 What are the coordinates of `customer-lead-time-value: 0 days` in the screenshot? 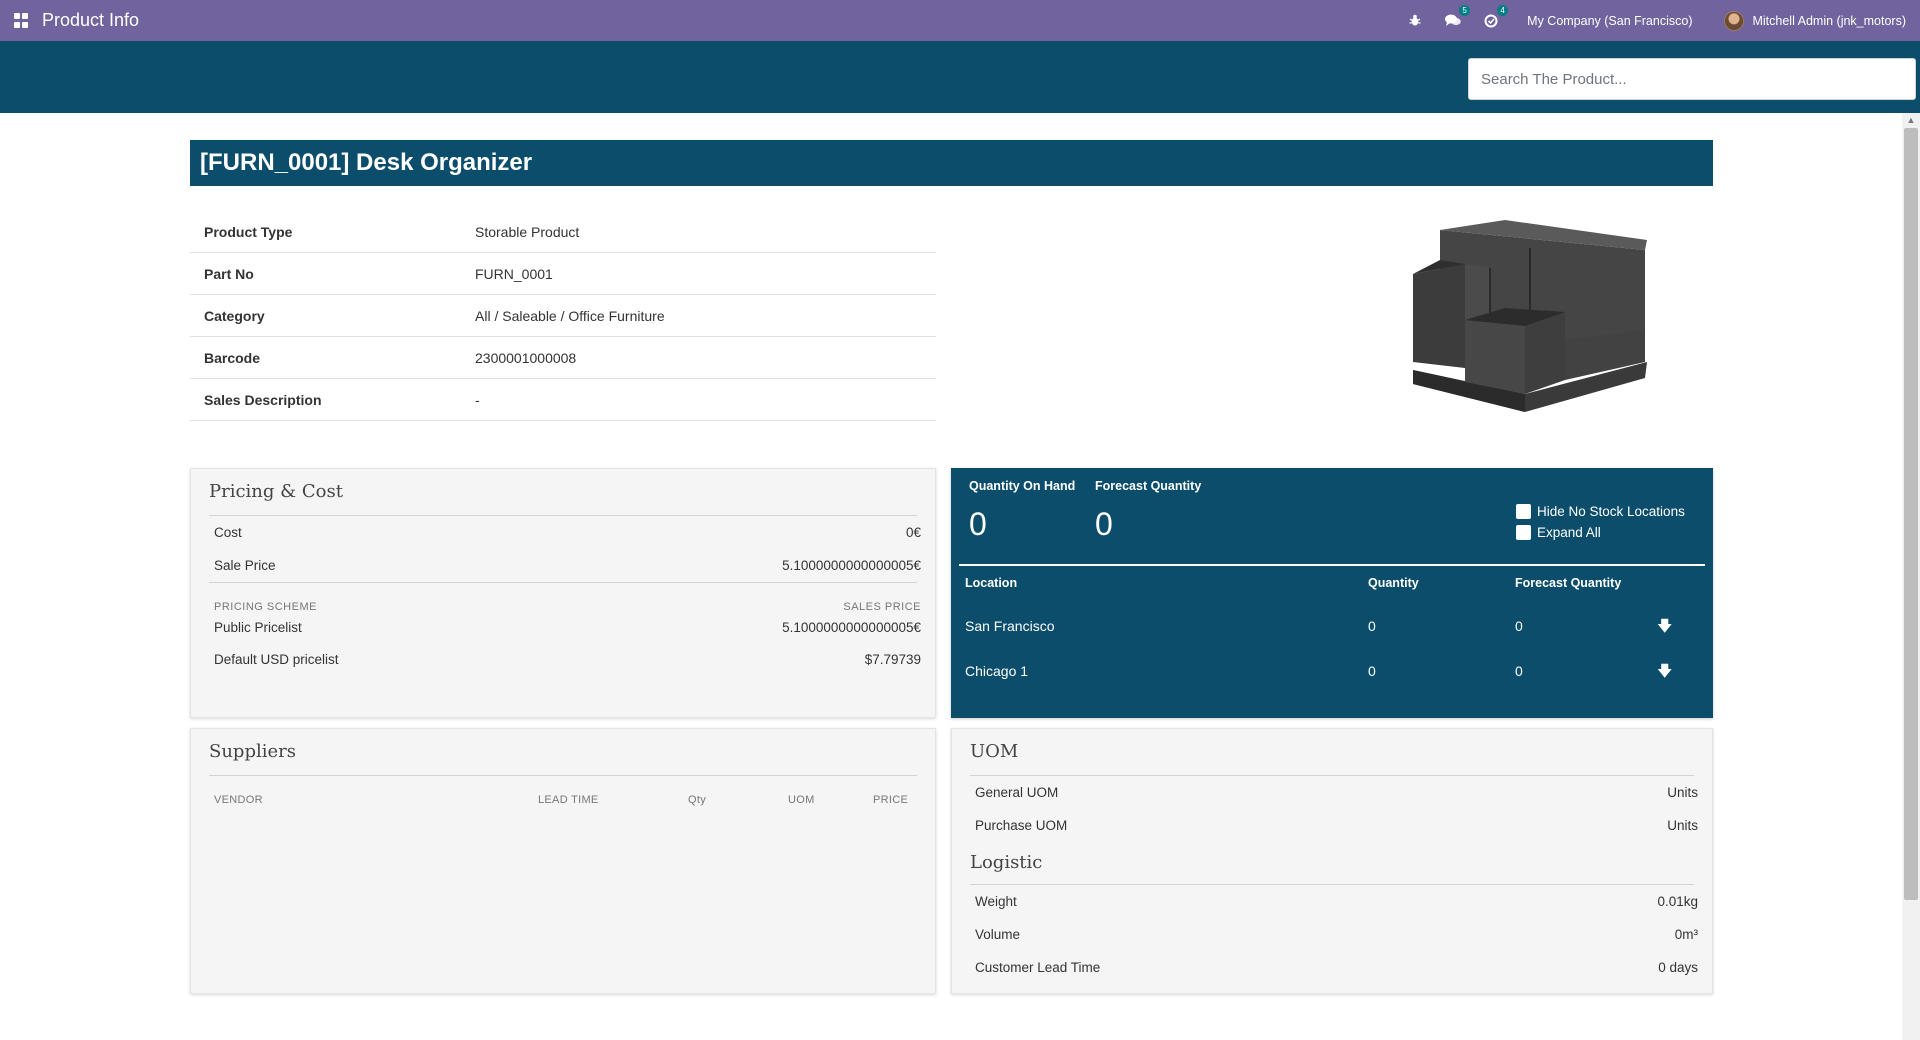 It's located at (1678, 967).